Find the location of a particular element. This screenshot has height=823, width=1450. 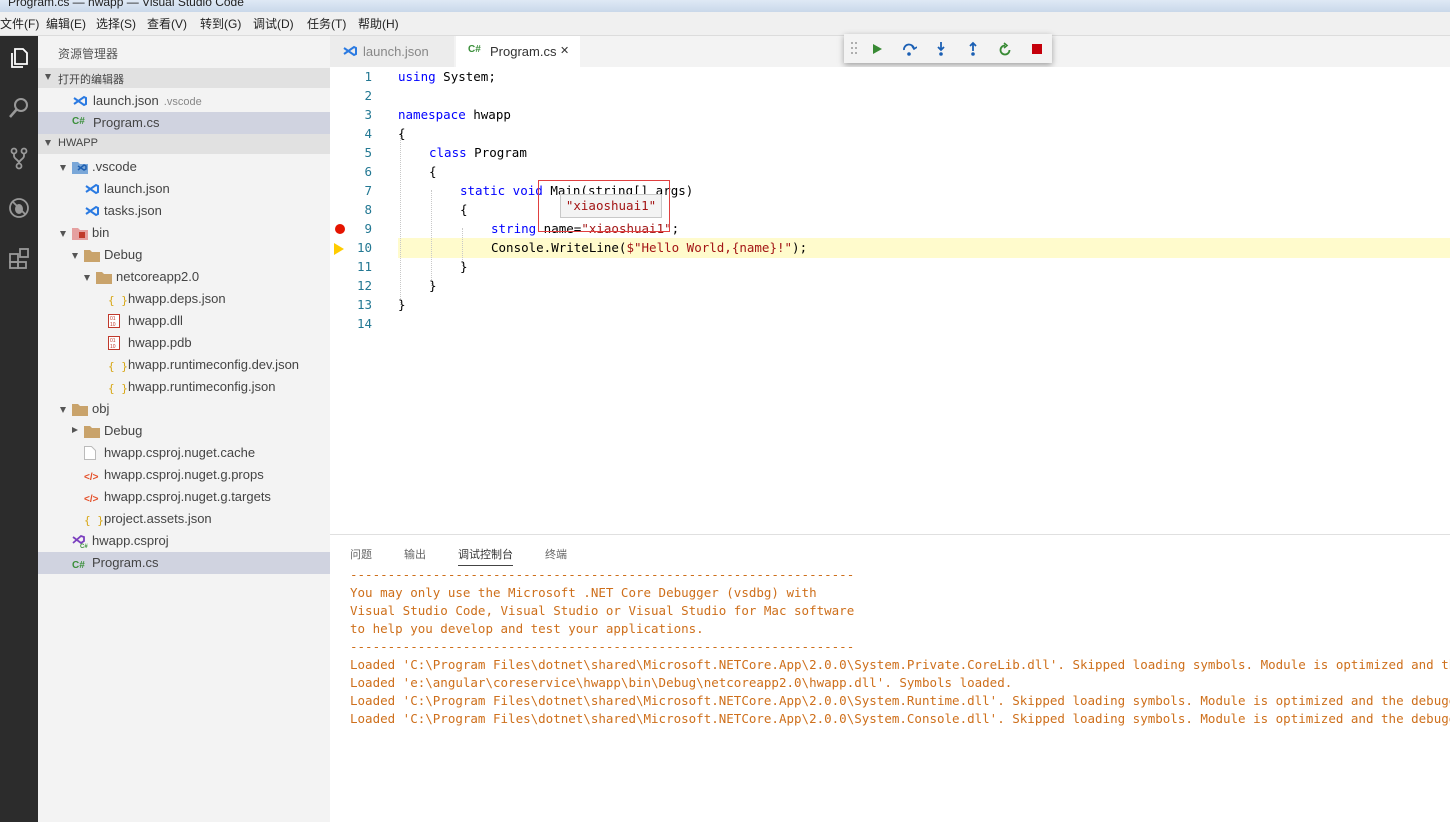

menu-view: 查看(V) is located at coordinates (167, 23).